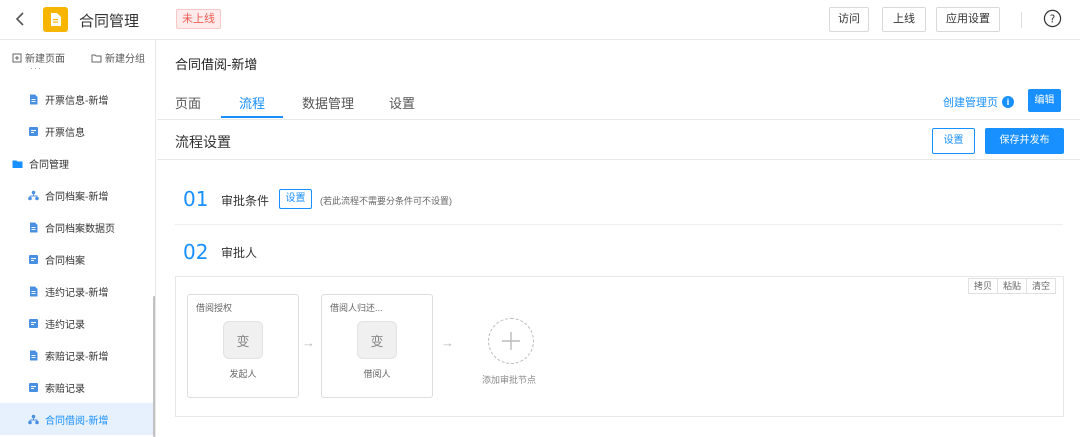 Image resolution: width=1080 pixels, height=437 pixels. I want to click on sidebar-item-label: 合同档案数据页, so click(80, 229).